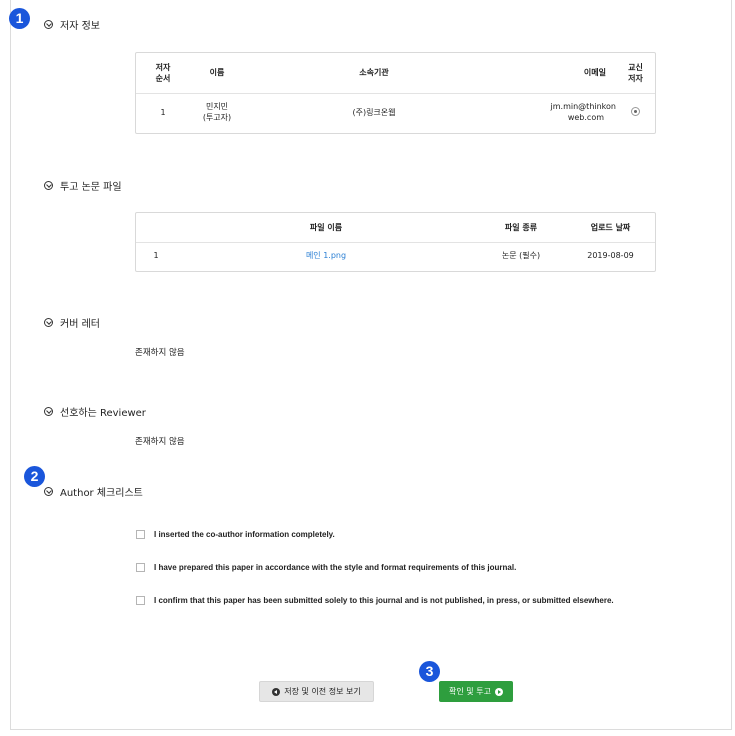 This screenshot has width=735, height=736. Describe the element at coordinates (610, 228) in the screenshot. I see `col-header-upload-date: 업로드 날짜` at that location.